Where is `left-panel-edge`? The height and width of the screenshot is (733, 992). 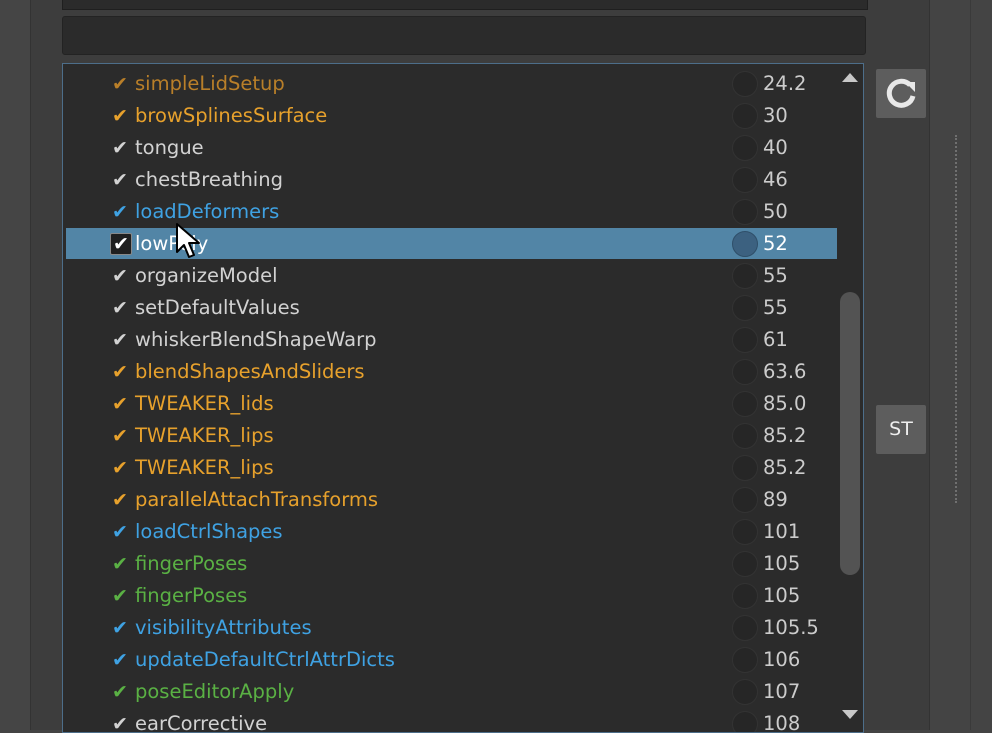 left-panel-edge is located at coordinates (15, 365).